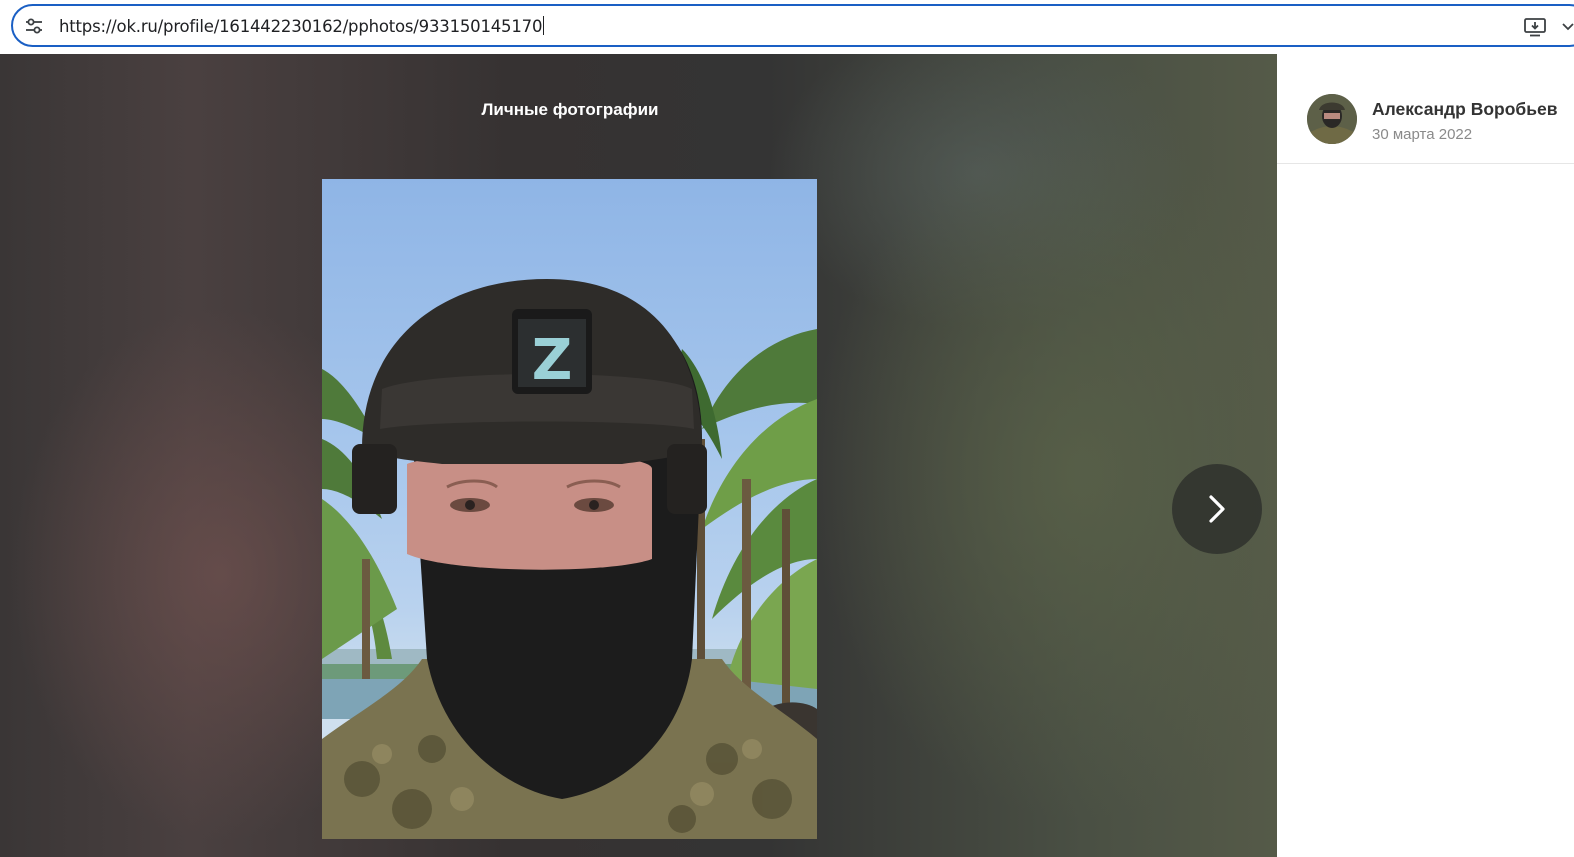 Image resolution: width=1574 pixels, height=857 pixels. I want to click on site-settings-icon, so click(34, 26).